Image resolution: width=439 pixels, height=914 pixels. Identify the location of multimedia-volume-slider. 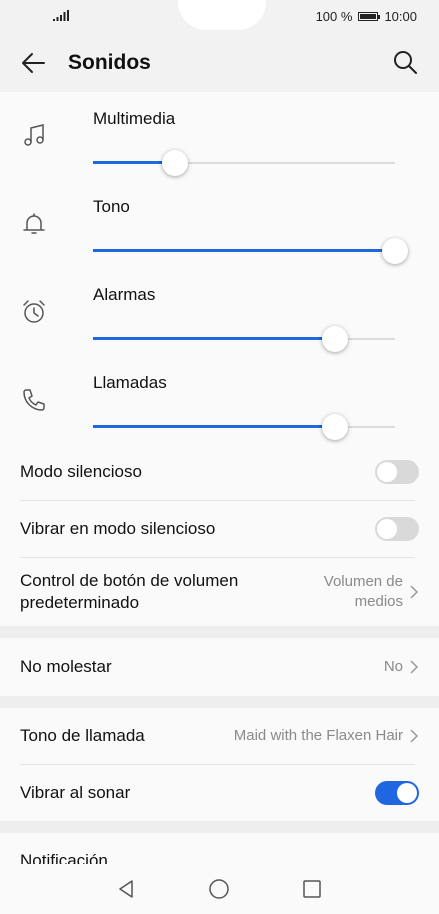
(244, 163).